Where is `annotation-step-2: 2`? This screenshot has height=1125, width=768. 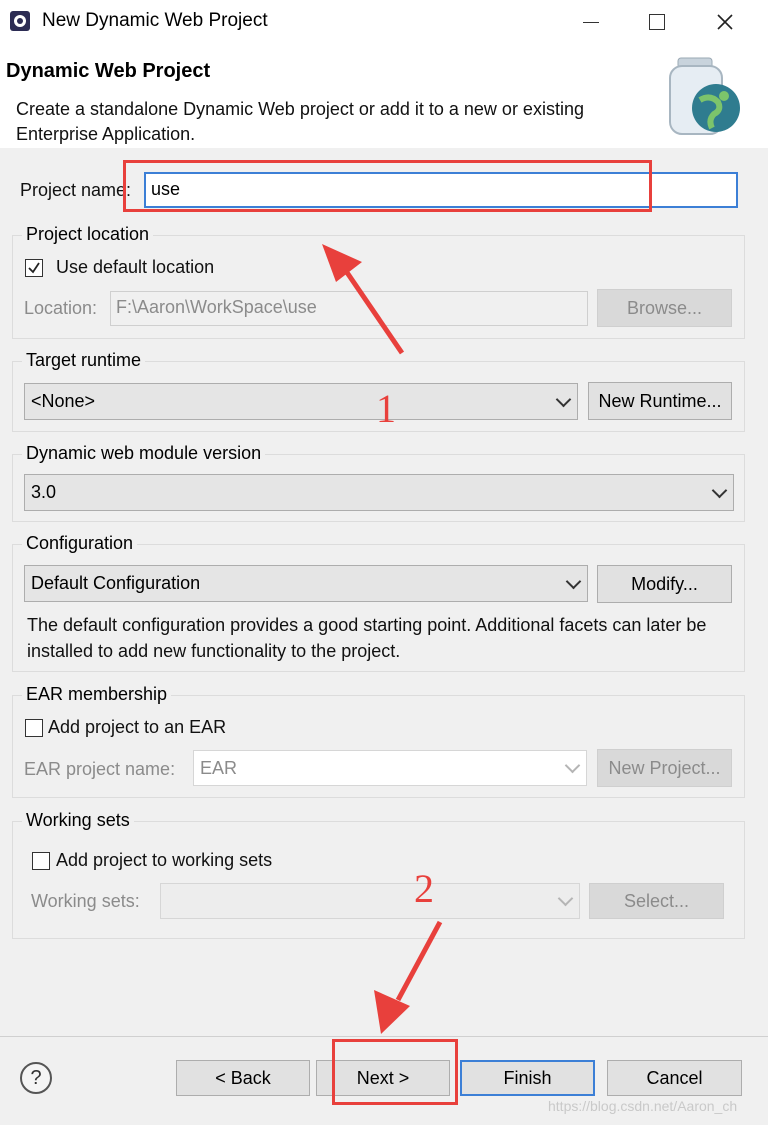
annotation-step-2: 2 is located at coordinates (424, 888).